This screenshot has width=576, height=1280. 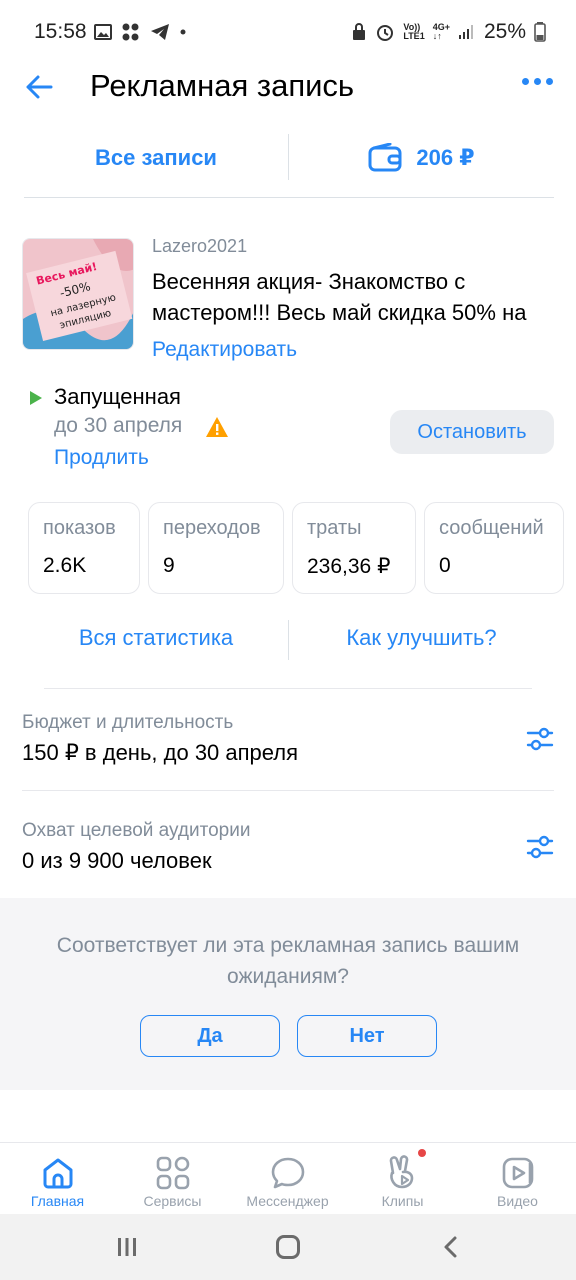 What do you see at coordinates (472, 432) in the screenshot?
I see `stop-button: Остановить` at bounding box center [472, 432].